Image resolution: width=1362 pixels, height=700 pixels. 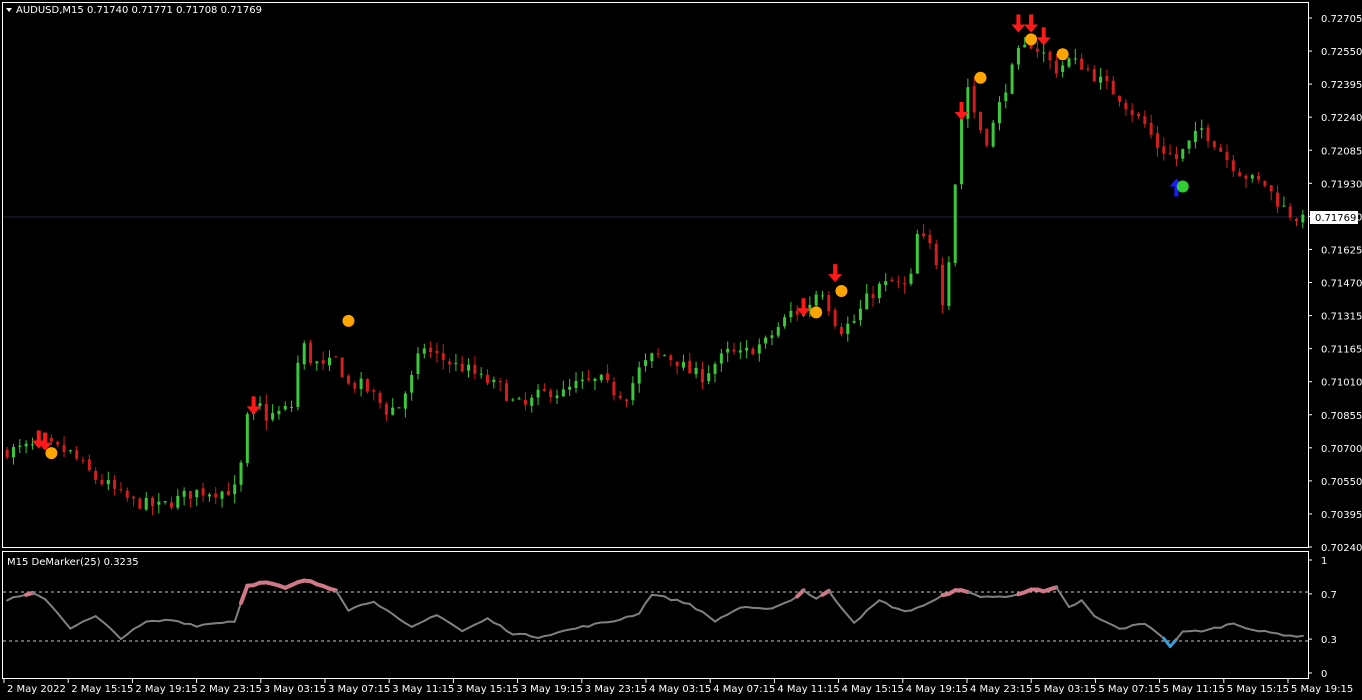 I want to click on price-tick-label: 0.72550, so click(x=1341, y=52).